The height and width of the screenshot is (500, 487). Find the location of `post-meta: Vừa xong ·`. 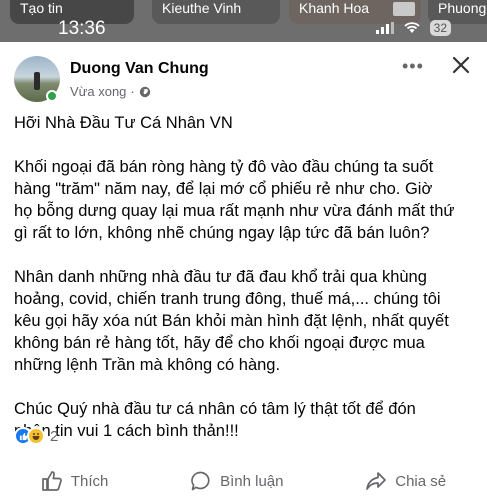

post-meta: Vừa xong · is located at coordinates (110, 91).